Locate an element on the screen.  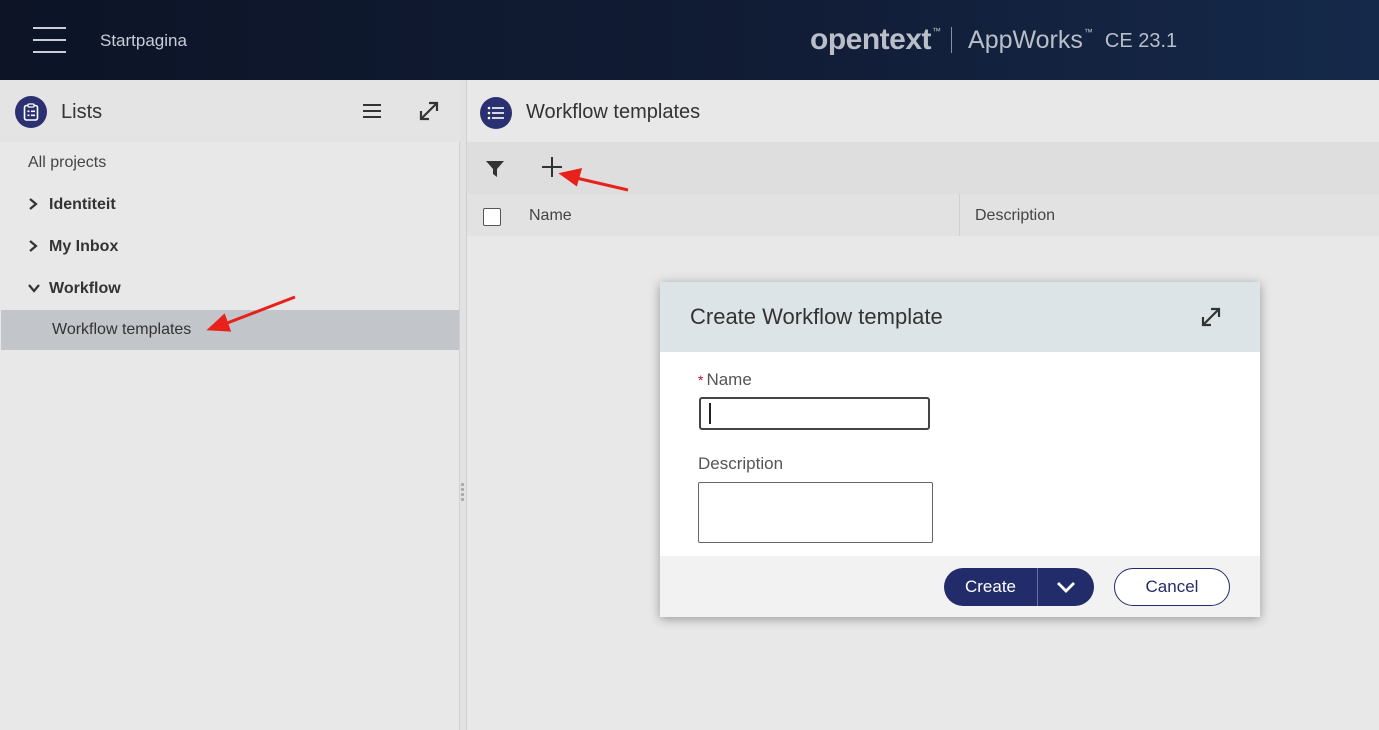
select-all-checkbox is located at coordinates (492, 217).